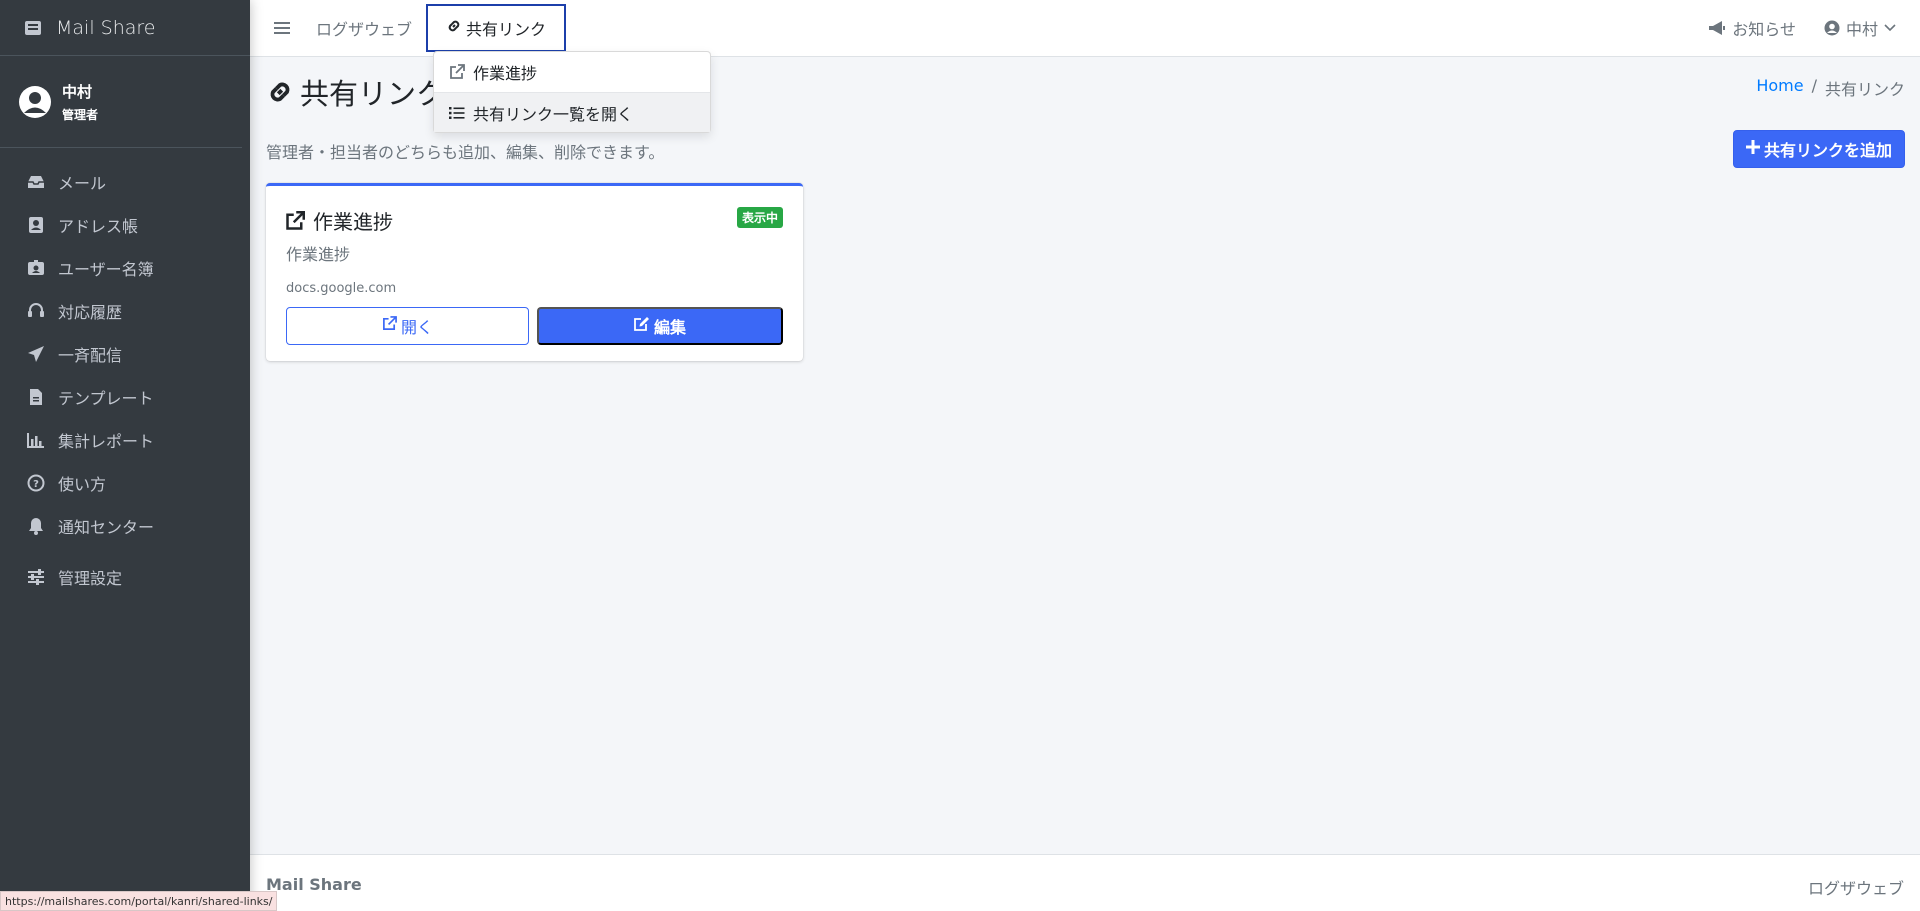  What do you see at coordinates (572, 72) in the screenshot?
I see `dropdown-item-progress: 作業進捗` at bounding box center [572, 72].